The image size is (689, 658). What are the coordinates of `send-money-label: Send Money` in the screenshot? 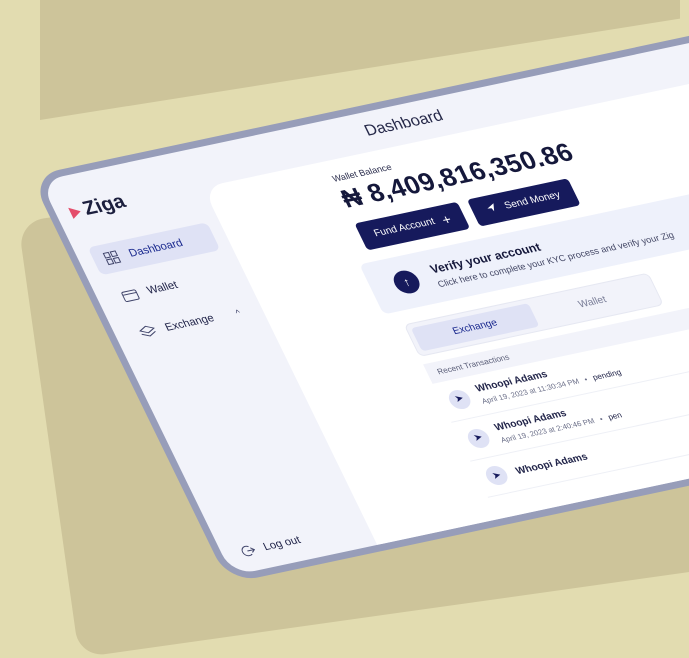 It's located at (532, 200).